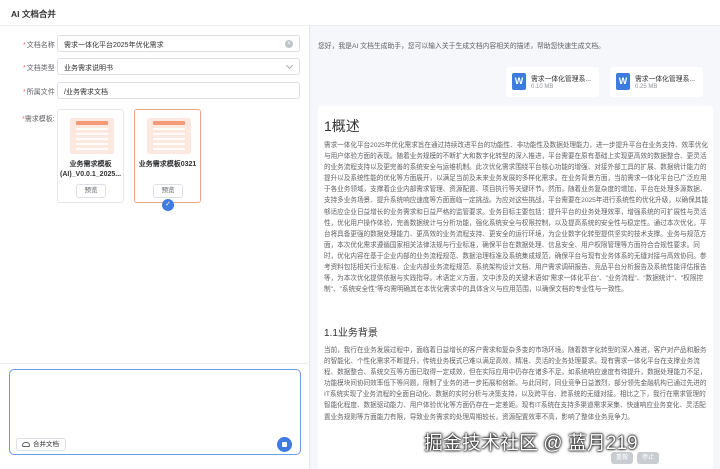  Describe the element at coordinates (342, 126) in the screenshot. I see `doc-heading-1: 1概述` at that location.